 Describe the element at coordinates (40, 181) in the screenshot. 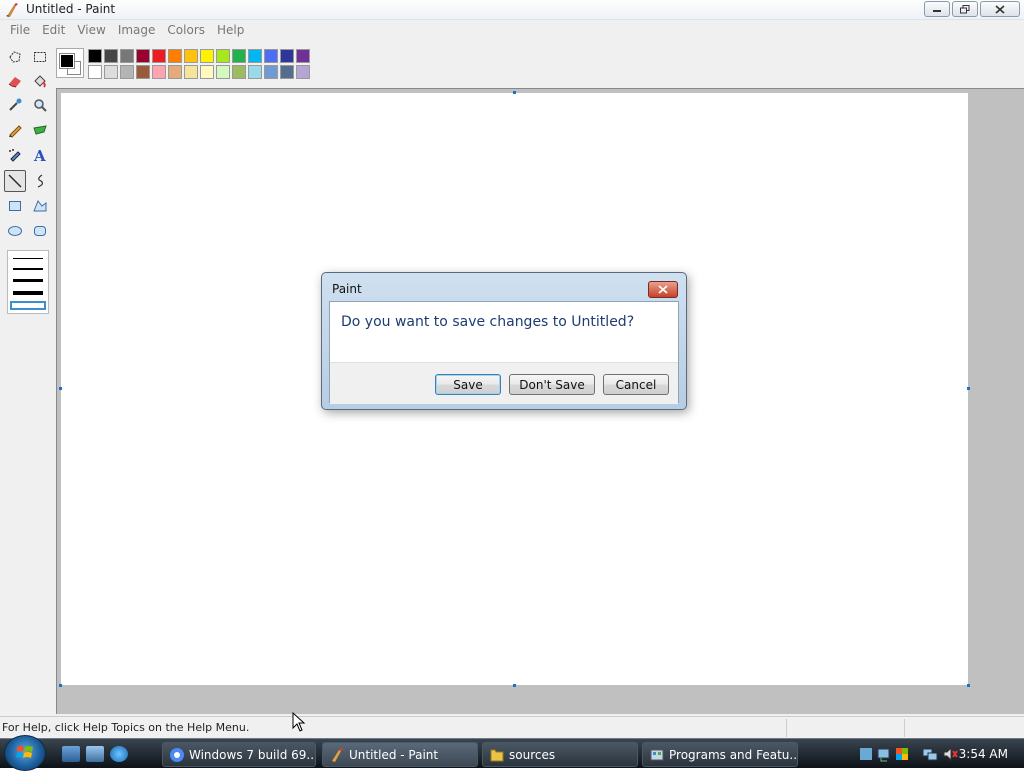

I see `tool-curve` at that location.